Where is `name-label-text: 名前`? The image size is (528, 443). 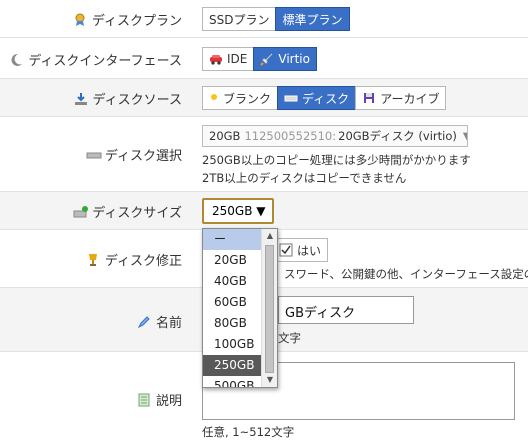
name-label-text: 名前 is located at coordinates (168, 323).